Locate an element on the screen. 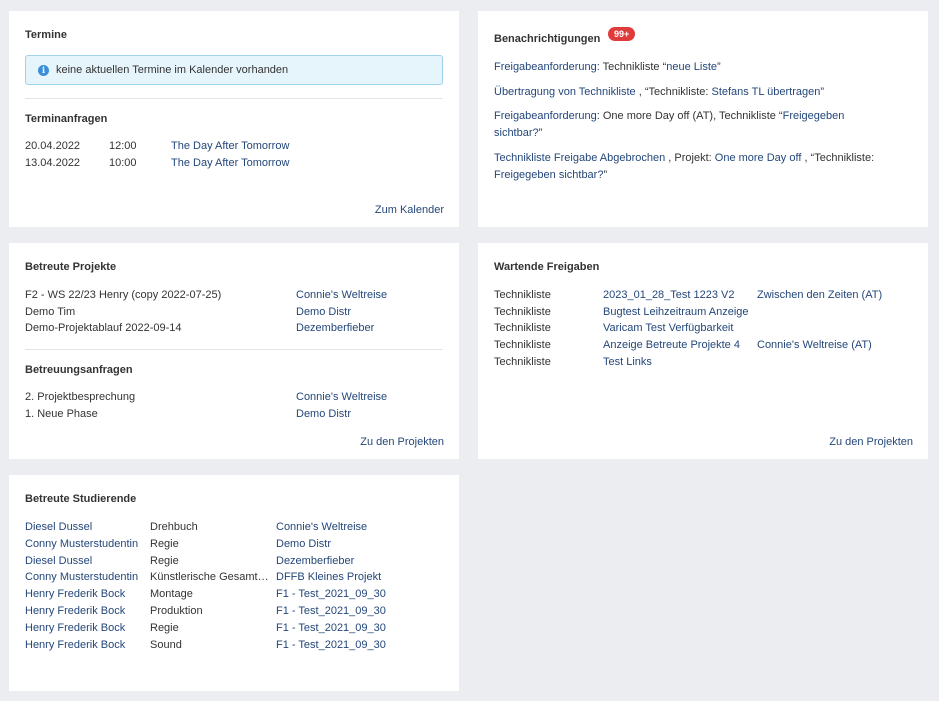 The image size is (939, 701). projekt-link: Connie's Weltreise is located at coordinates (341, 295).